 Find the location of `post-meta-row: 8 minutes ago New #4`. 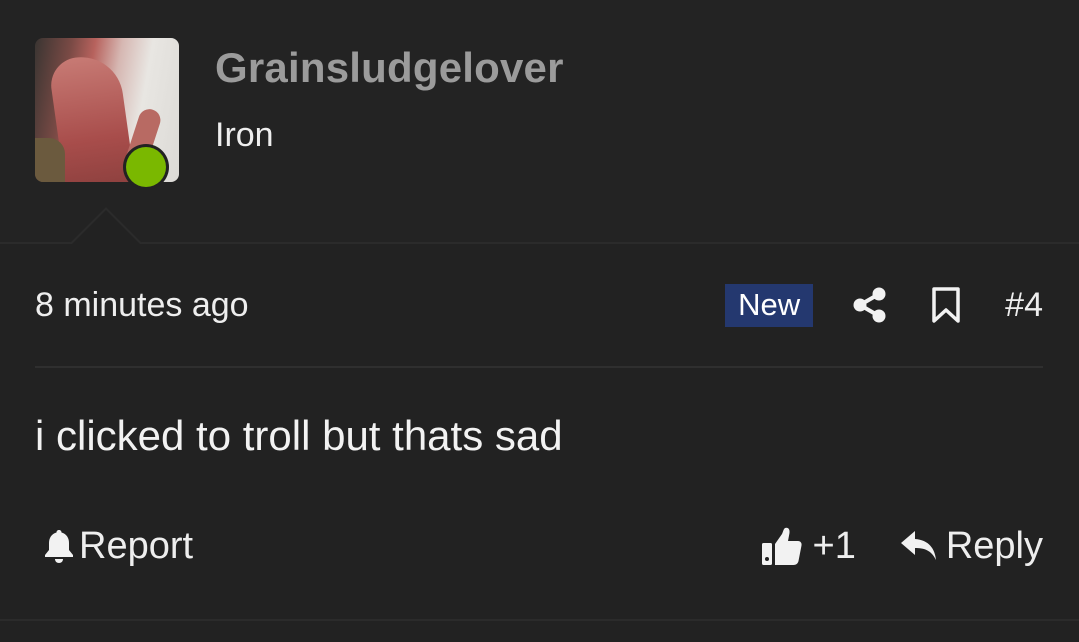

post-meta-row: 8 minutes ago New #4 is located at coordinates (539, 305).